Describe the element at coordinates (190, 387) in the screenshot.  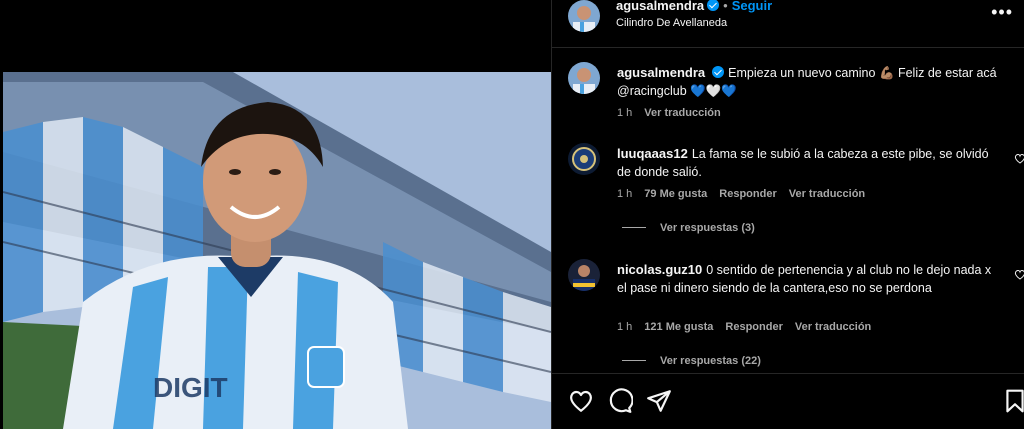
I see `svg-text: DIGIT` at that location.